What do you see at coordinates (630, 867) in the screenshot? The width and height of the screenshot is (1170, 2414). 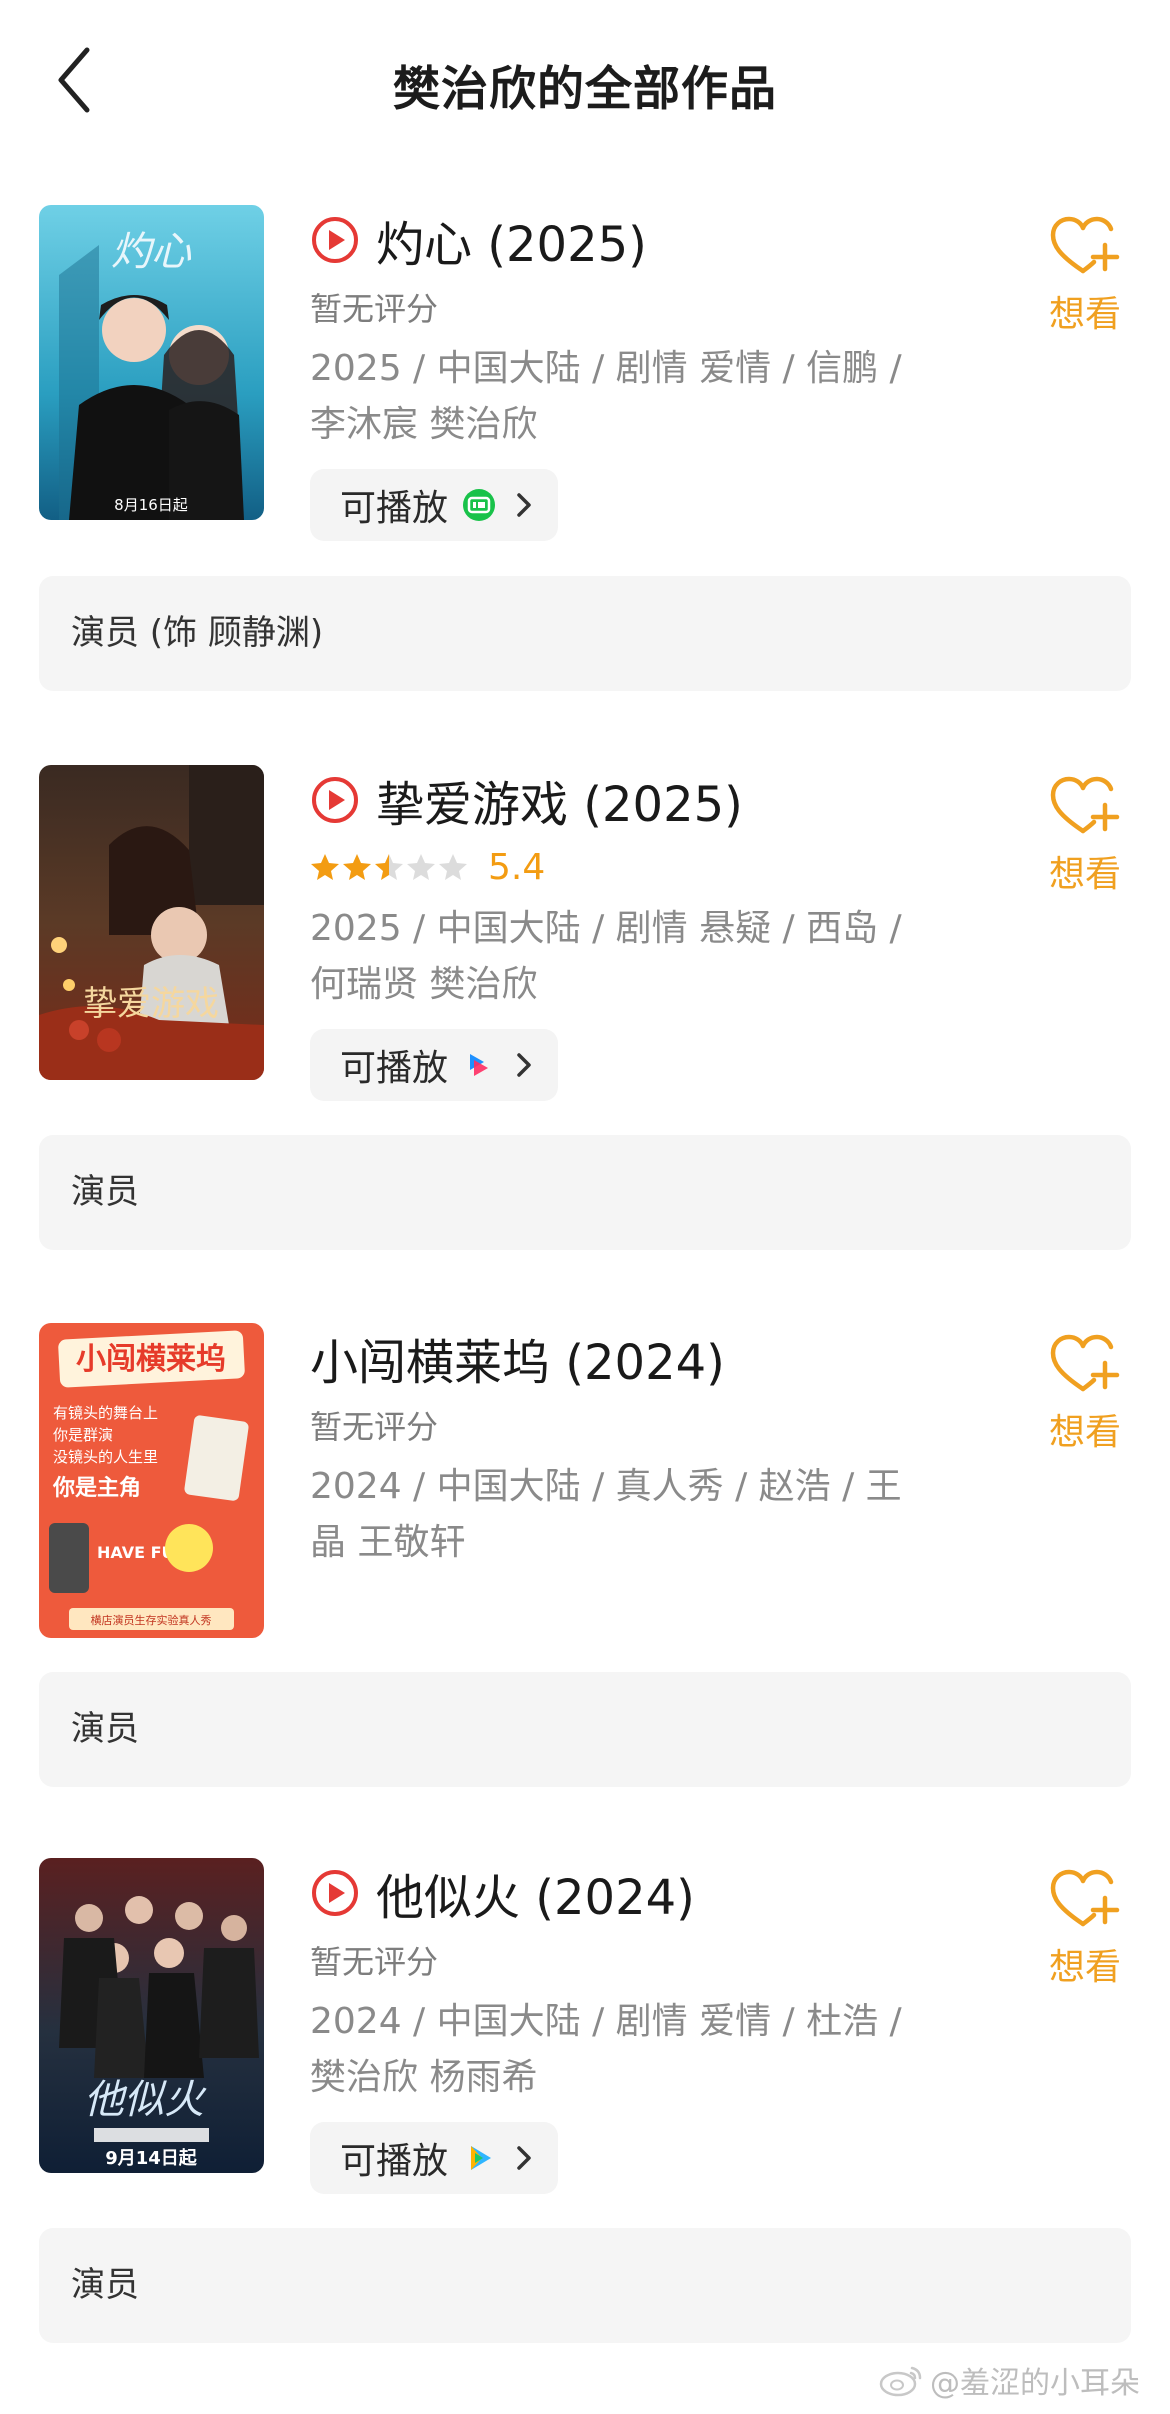 I see `rating: 5.4` at bounding box center [630, 867].